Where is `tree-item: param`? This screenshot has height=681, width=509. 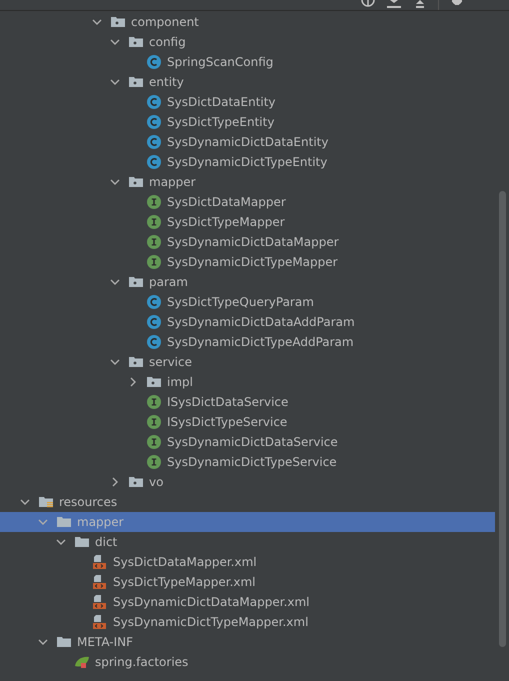
tree-item: param is located at coordinates (247, 282).